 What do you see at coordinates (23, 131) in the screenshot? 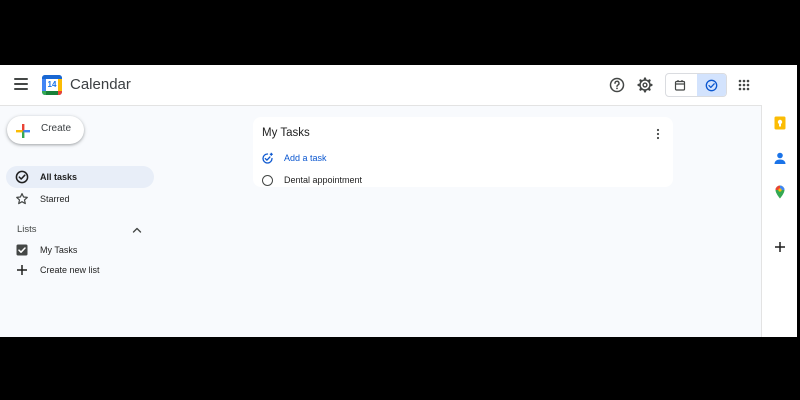
I see `colorful-plus-icon` at bounding box center [23, 131].